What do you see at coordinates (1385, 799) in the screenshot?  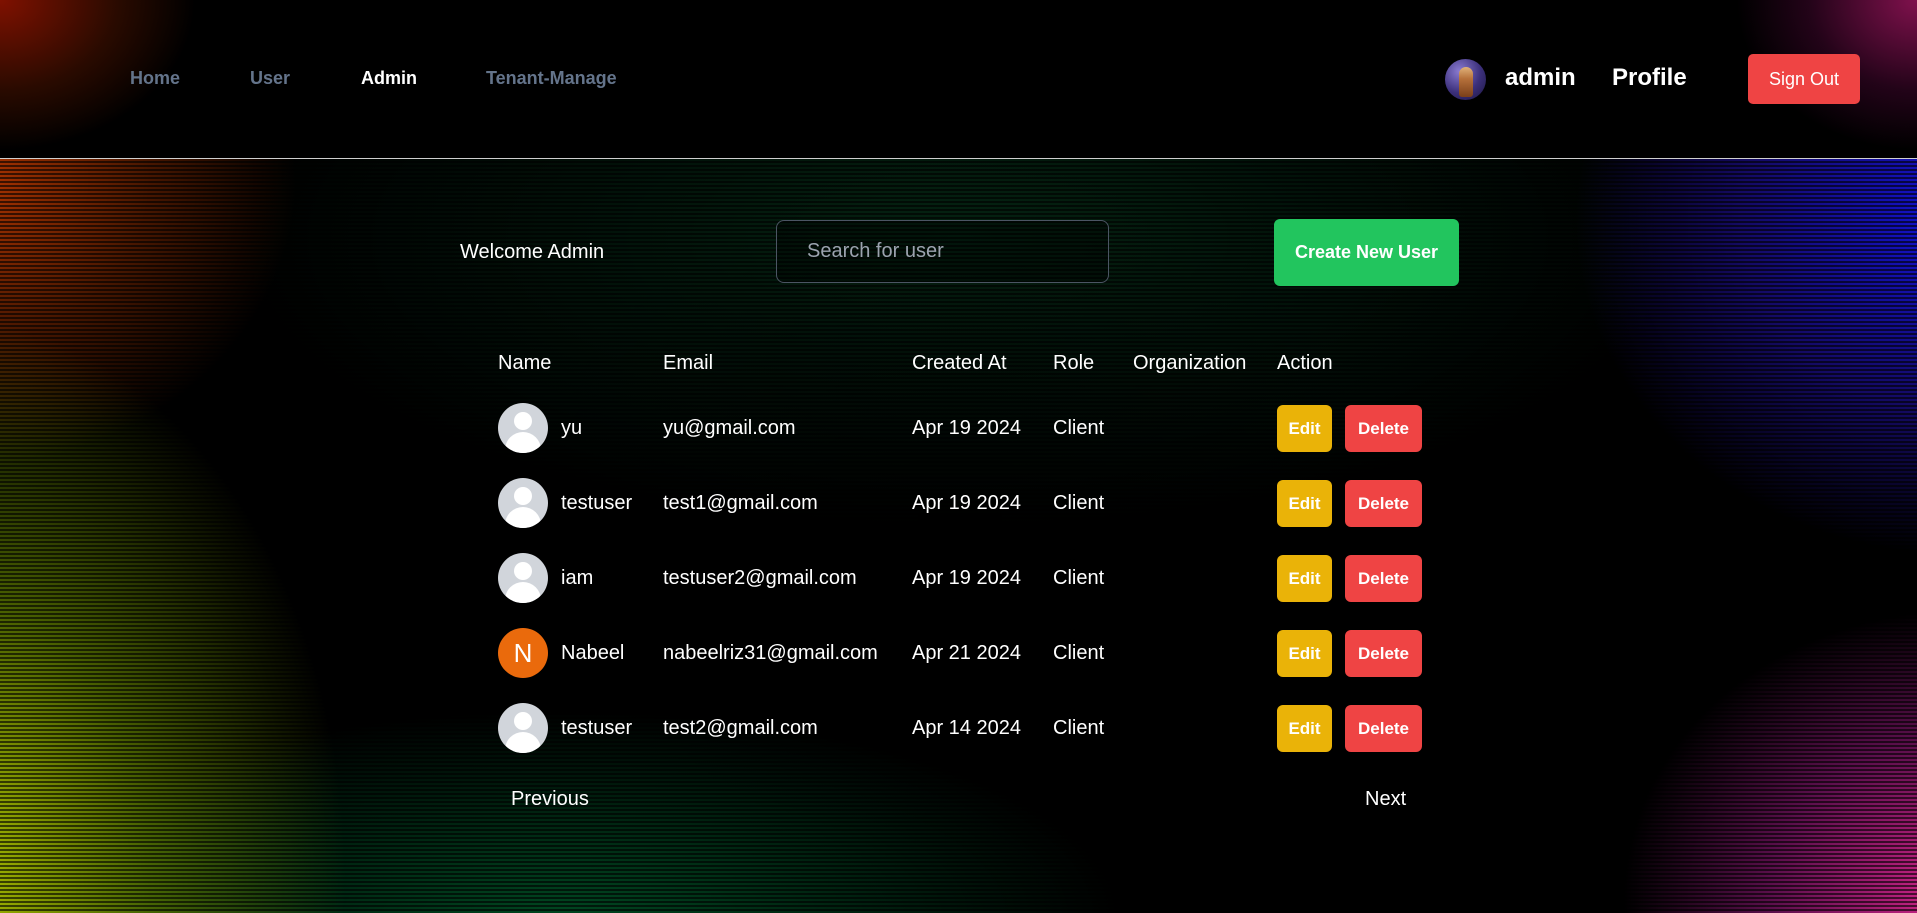 I see `next-page-button: Next` at bounding box center [1385, 799].